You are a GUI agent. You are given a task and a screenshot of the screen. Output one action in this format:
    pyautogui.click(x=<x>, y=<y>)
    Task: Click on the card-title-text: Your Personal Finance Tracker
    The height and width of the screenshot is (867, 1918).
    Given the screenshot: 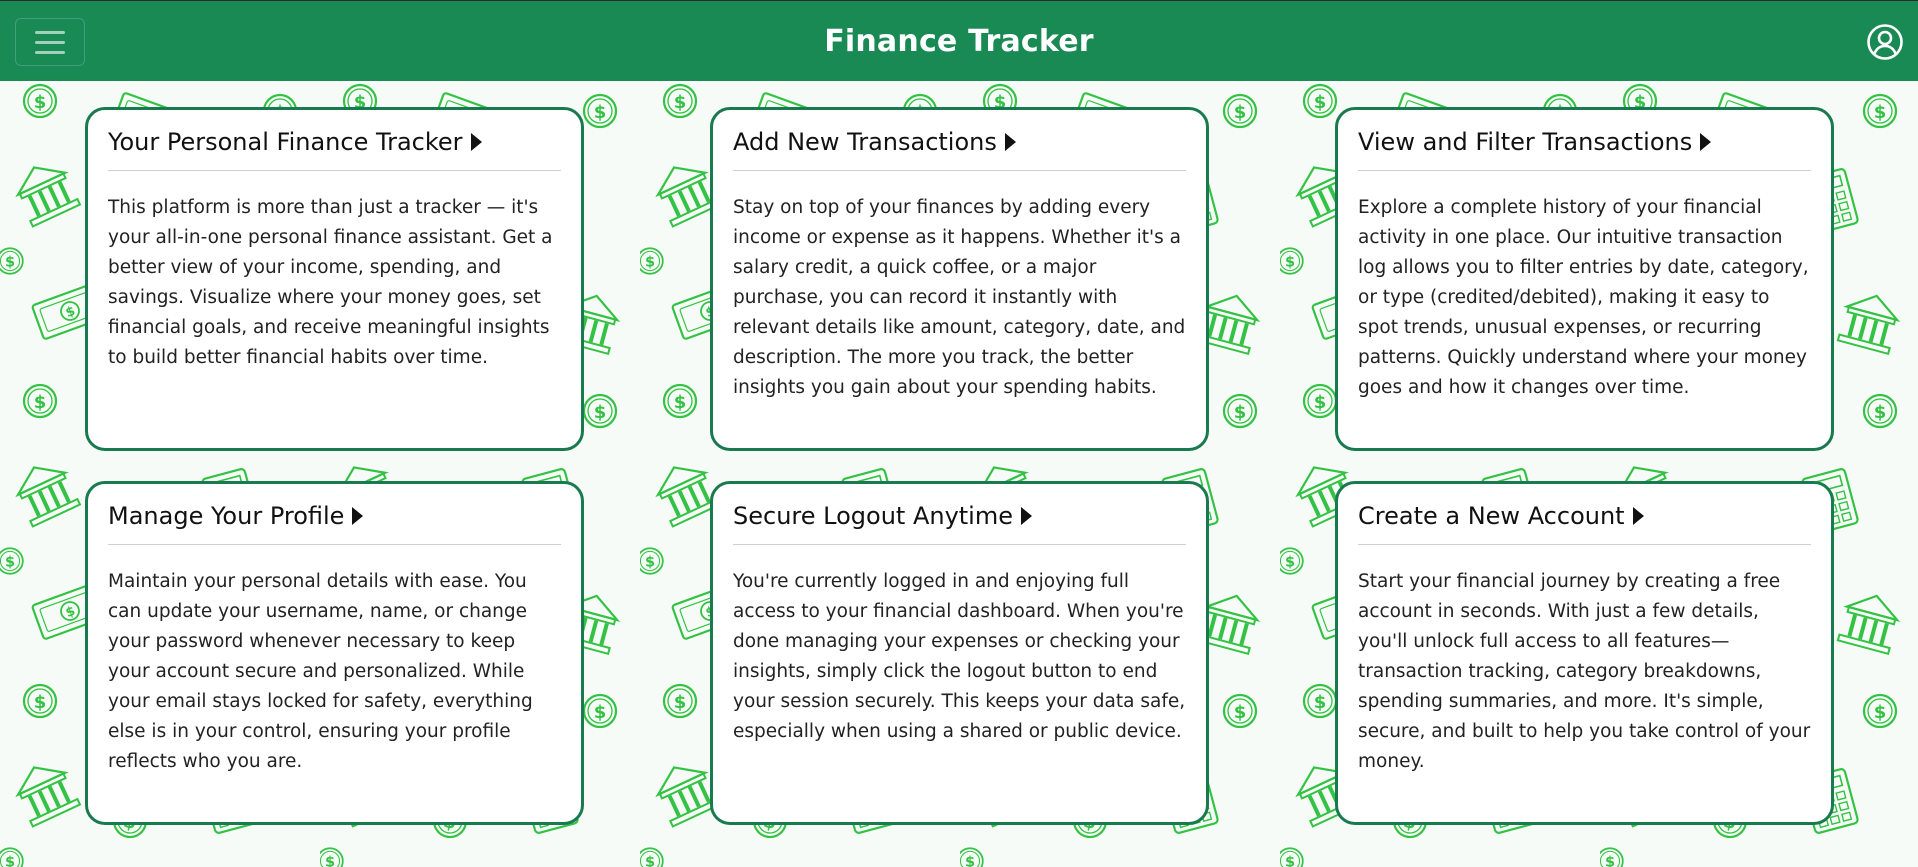 What is the action you would take?
    pyautogui.click(x=285, y=142)
    